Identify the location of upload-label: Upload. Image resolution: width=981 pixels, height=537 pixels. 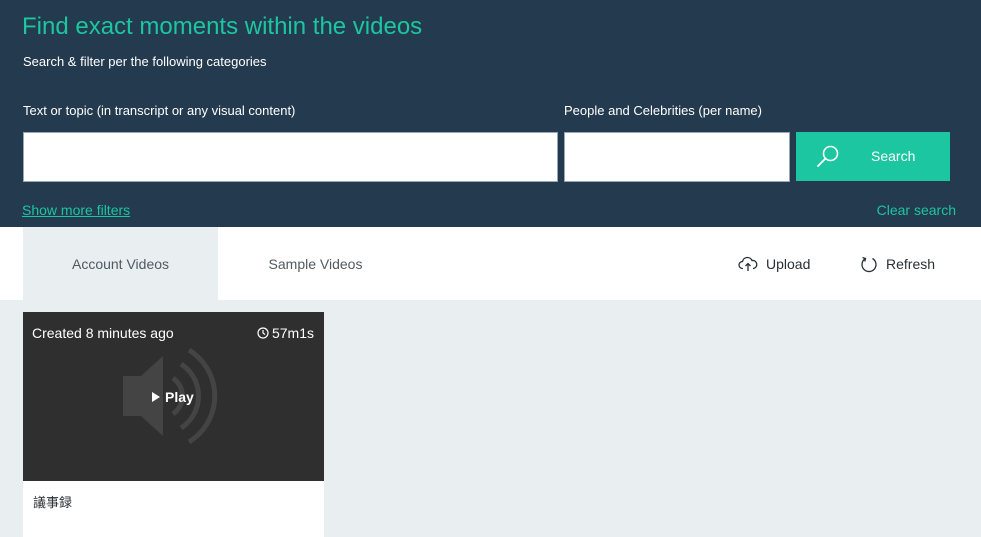
(788, 263).